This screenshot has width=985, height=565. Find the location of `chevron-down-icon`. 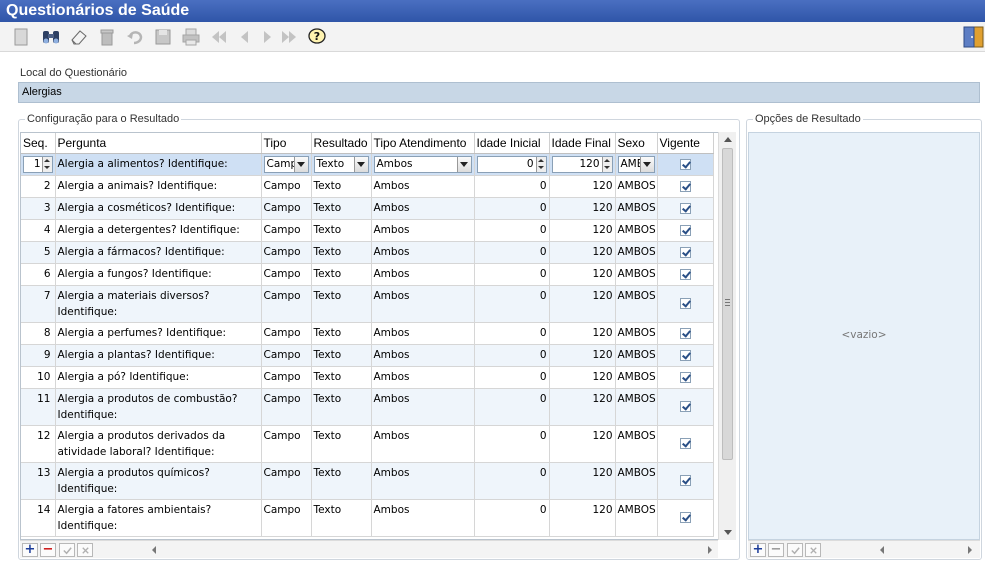

chevron-down-icon is located at coordinates (360, 164).